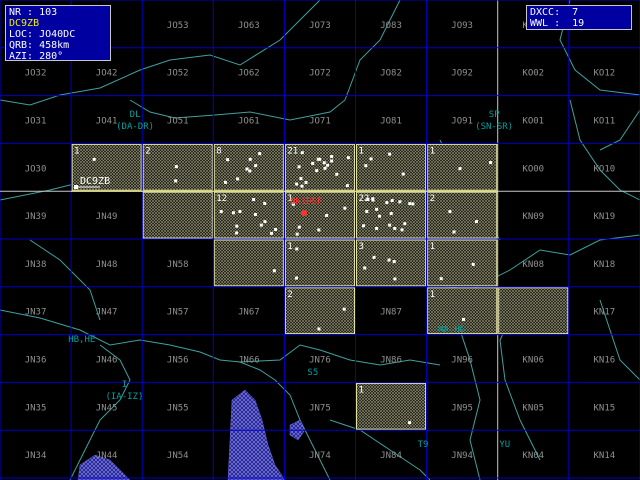 The width and height of the screenshot is (640, 480). What do you see at coordinates (36, 56) in the screenshot?
I see `azi-value: AZI: 280°` at bounding box center [36, 56].